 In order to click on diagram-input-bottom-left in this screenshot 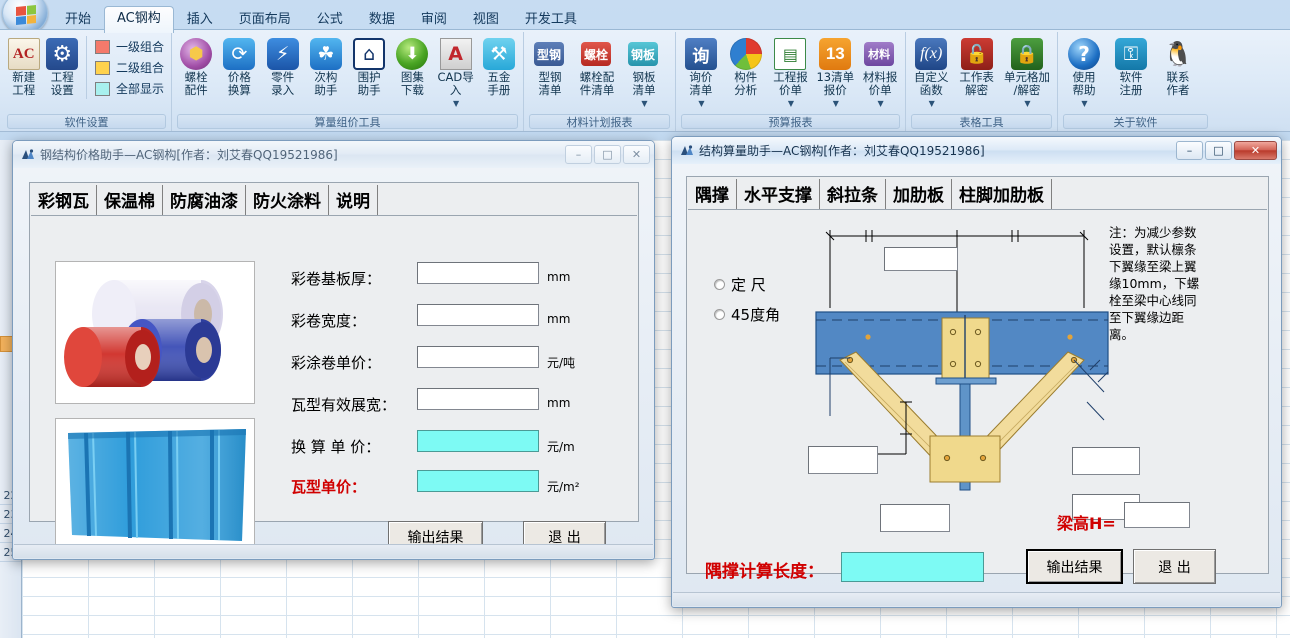, I will do `click(915, 518)`.